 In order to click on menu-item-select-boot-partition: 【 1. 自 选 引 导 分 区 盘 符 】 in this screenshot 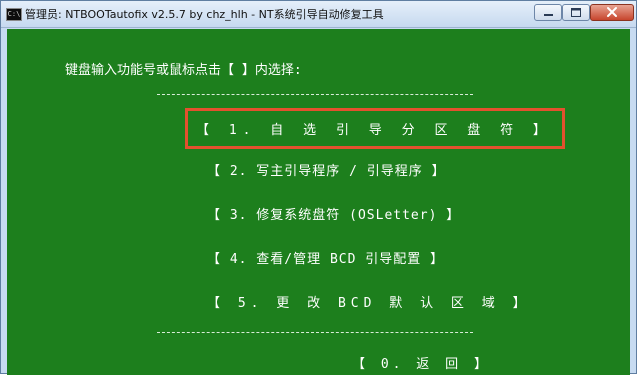, I will do `click(375, 128)`.